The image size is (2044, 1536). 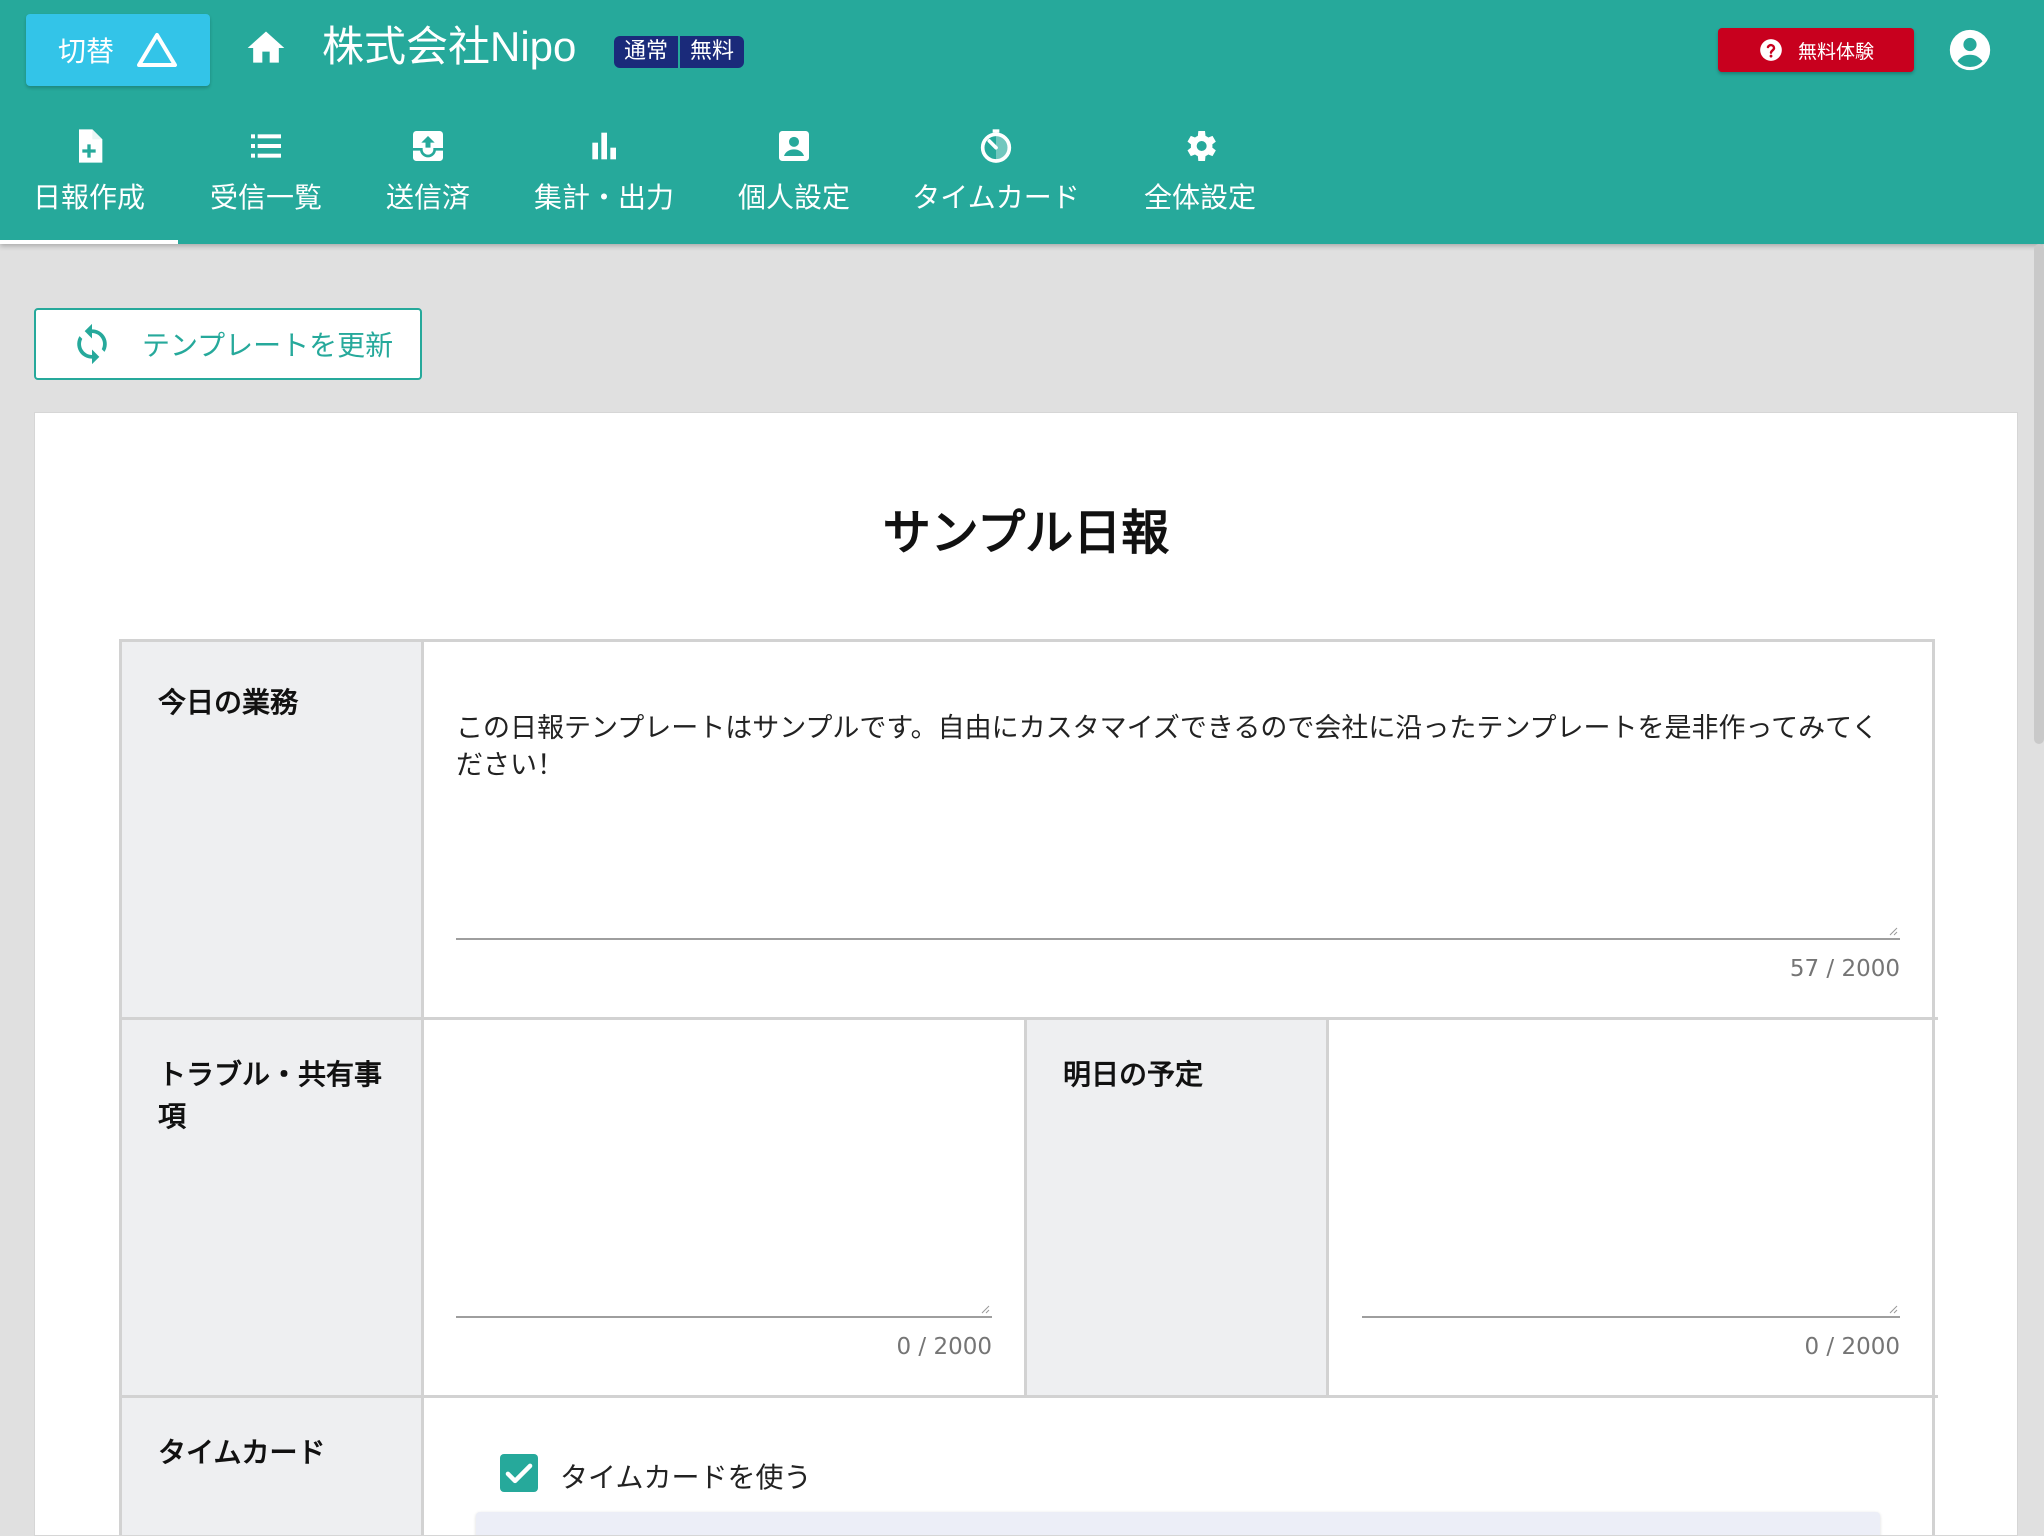 What do you see at coordinates (685, 1476) in the screenshot?
I see `use-timecard-label: タイムカードを使う` at bounding box center [685, 1476].